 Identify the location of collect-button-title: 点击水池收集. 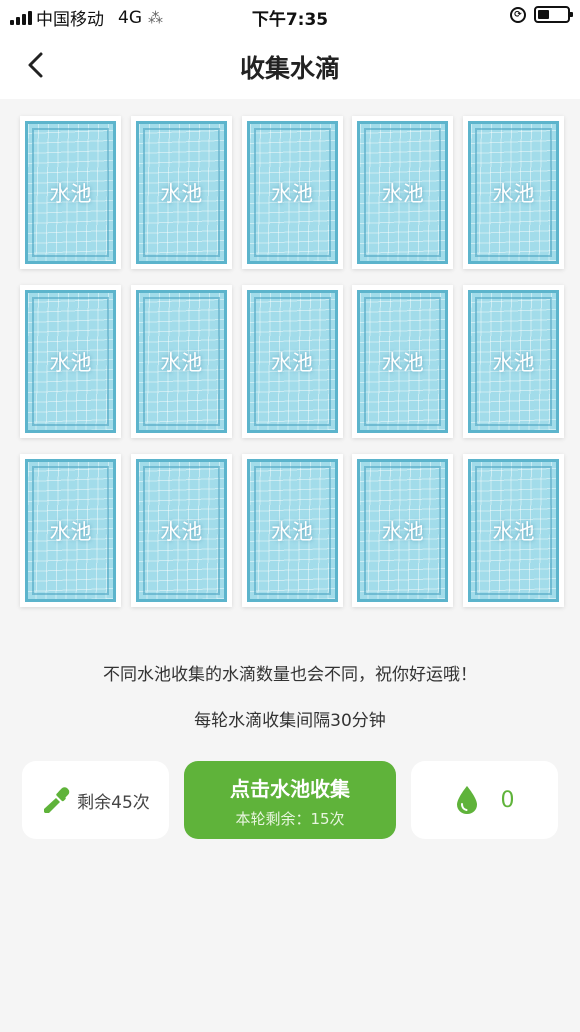
(290, 789).